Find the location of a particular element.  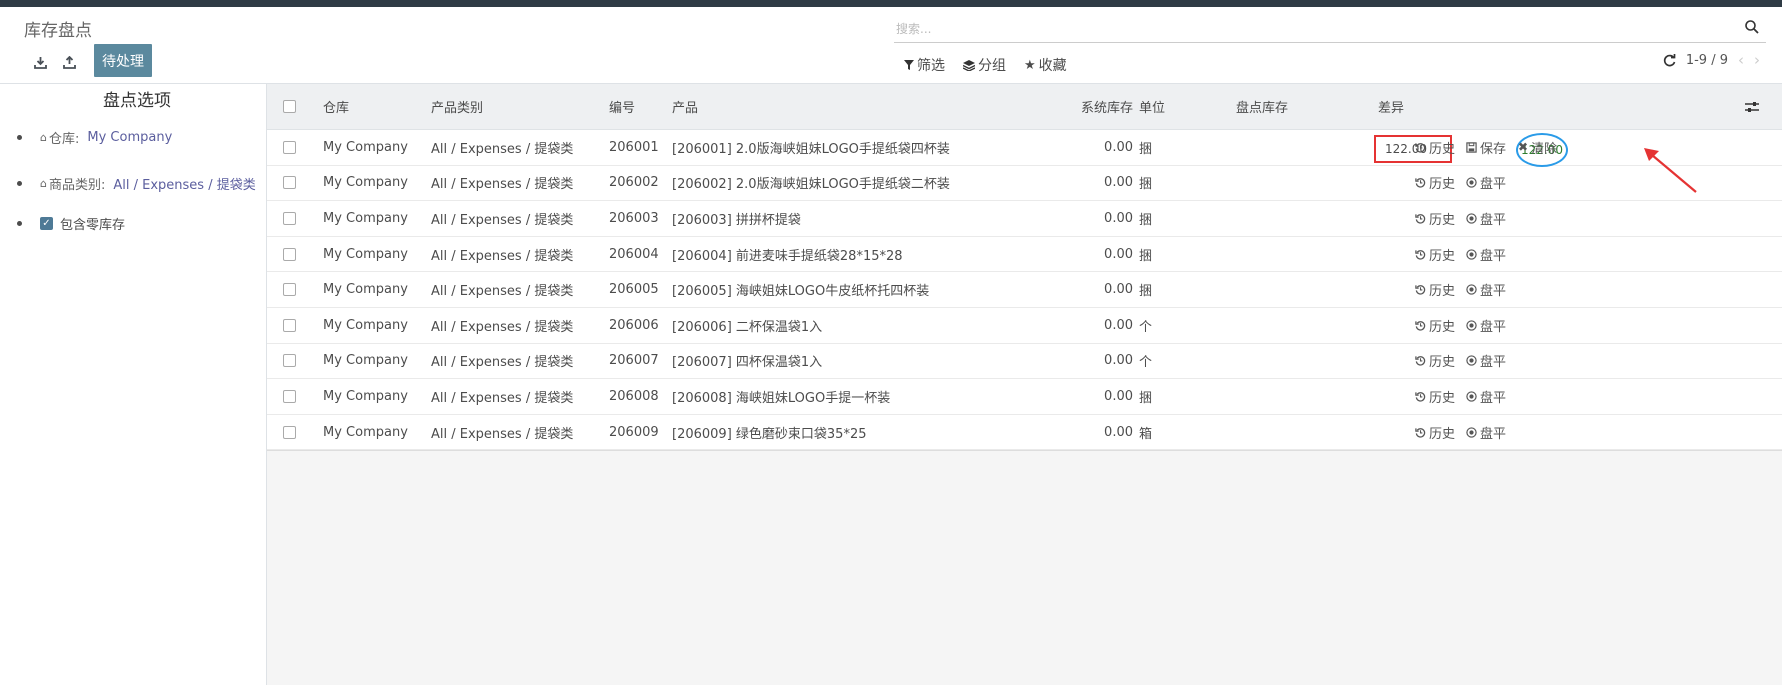

warehouse-value: My Company is located at coordinates (129, 137).